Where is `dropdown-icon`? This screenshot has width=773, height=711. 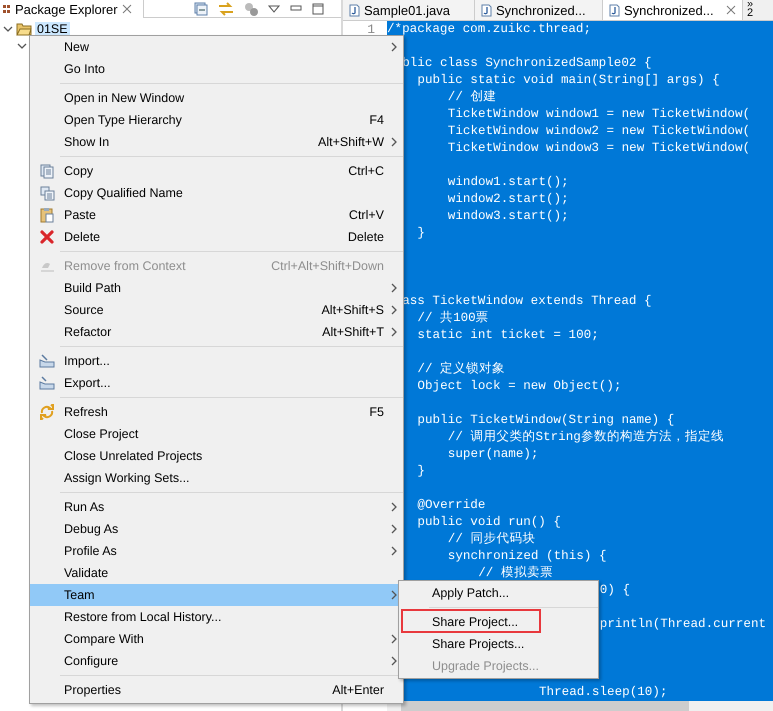 dropdown-icon is located at coordinates (274, 8).